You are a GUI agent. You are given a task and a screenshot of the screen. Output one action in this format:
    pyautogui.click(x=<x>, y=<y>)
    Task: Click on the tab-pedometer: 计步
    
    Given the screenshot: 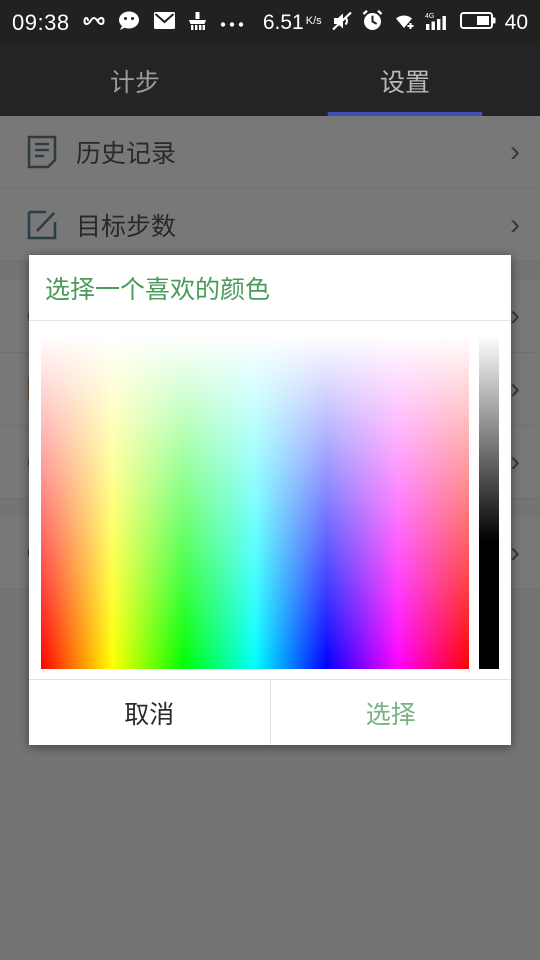 What is the action you would take?
    pyautogui.click(x=135, y=81)
    